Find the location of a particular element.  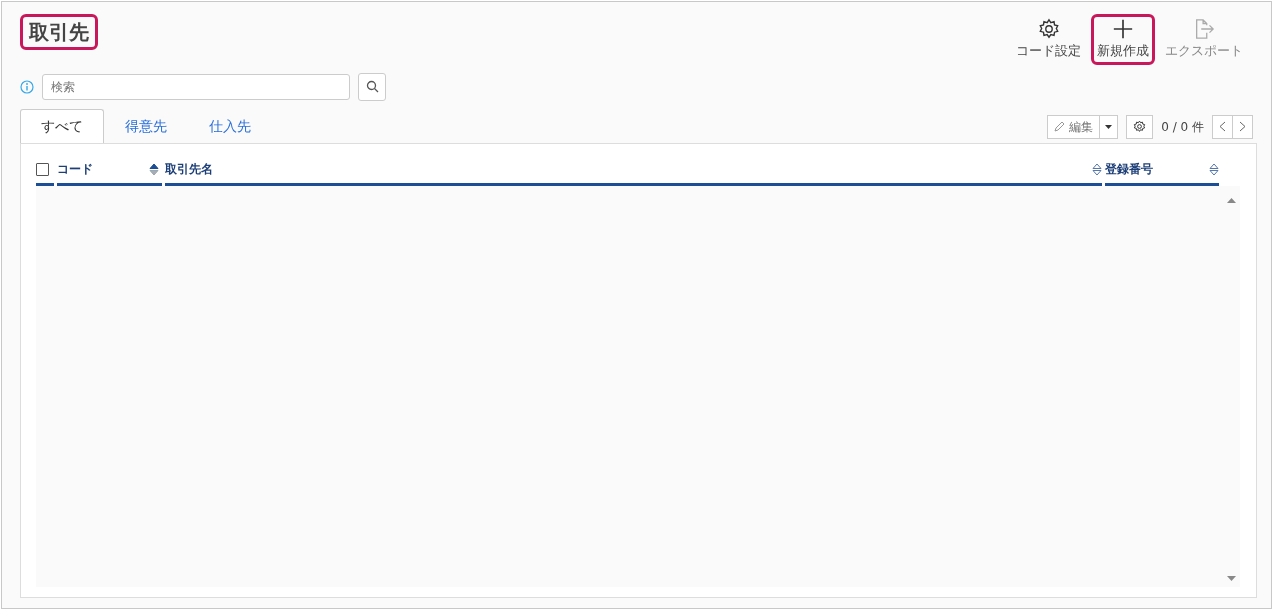

search-button is located at coordinates (372, 86).